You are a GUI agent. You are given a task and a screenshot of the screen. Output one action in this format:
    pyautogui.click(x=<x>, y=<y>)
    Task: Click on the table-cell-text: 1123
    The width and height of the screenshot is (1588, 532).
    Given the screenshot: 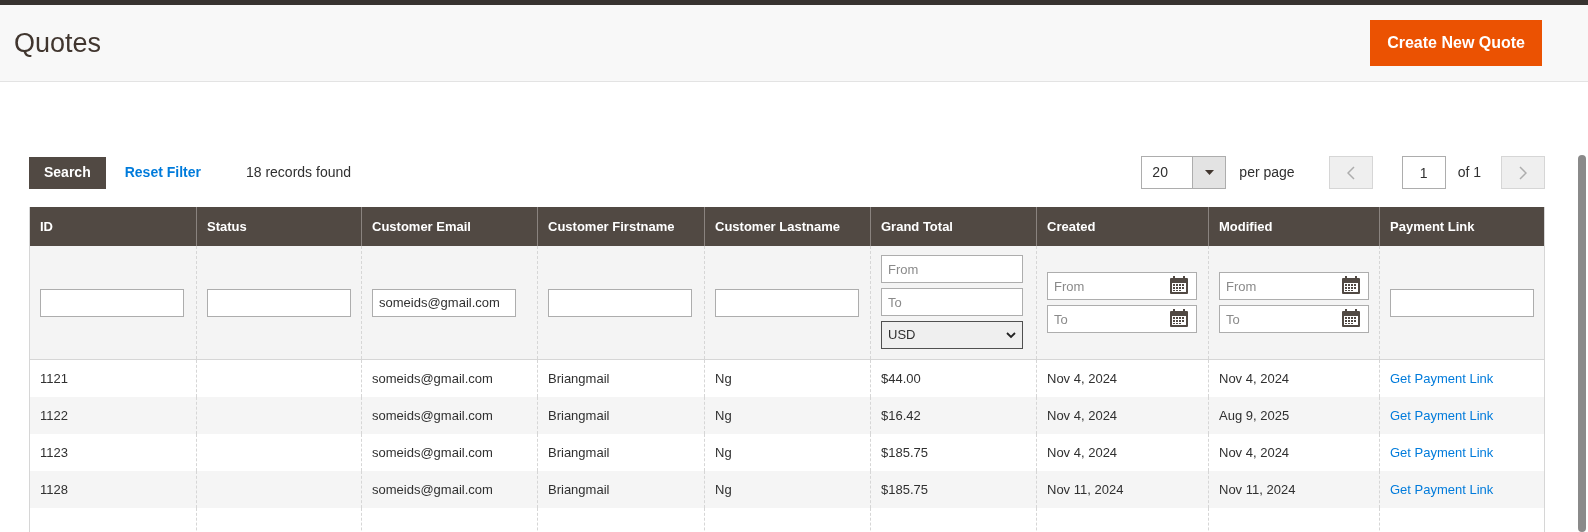 What is the action you would take?
    pyautogui.click(x=54, y=452)
    